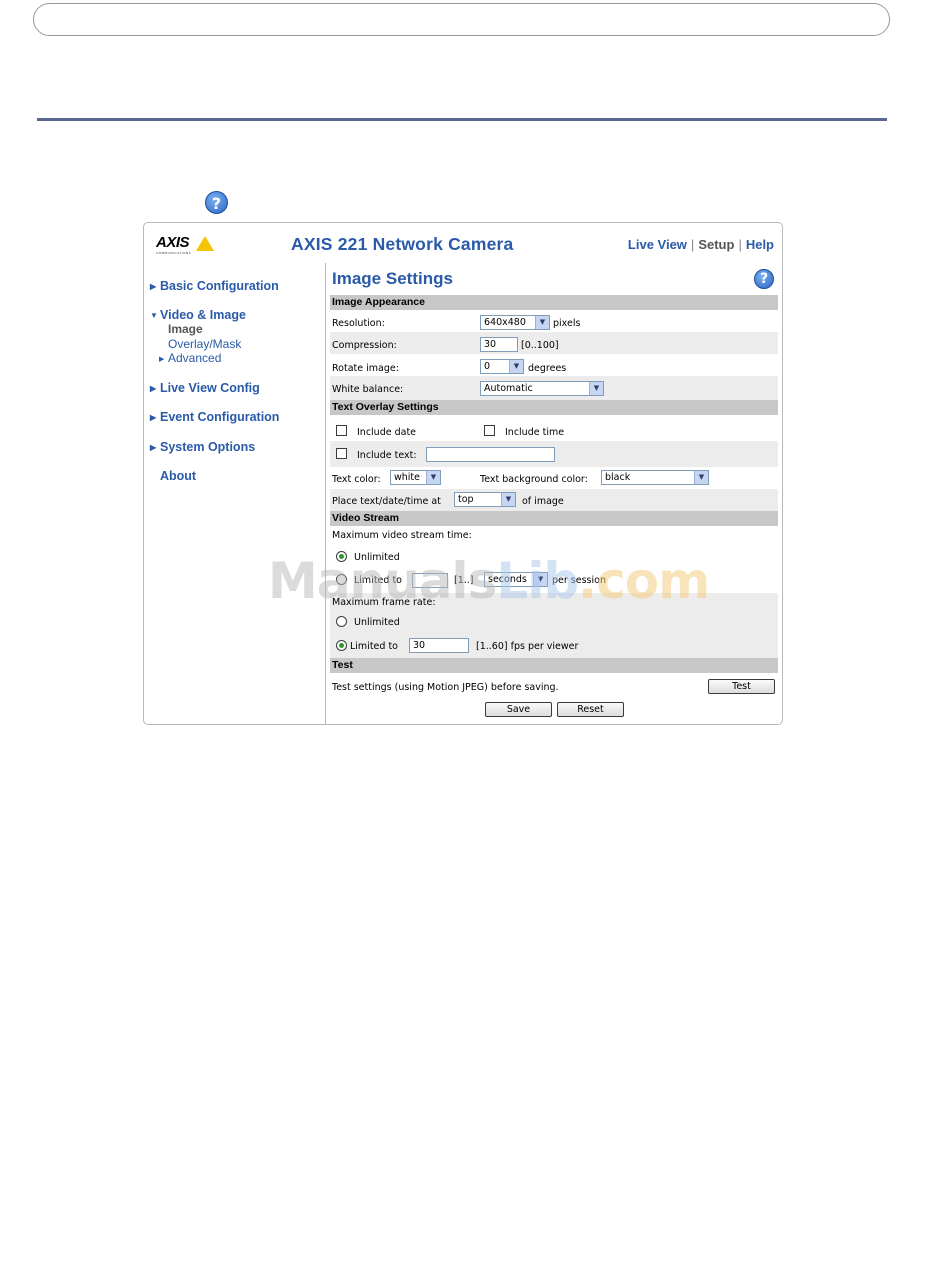 The width and height of the screenshot is (950, 1270). I want to click on save-button: Save, so click(518, 709).